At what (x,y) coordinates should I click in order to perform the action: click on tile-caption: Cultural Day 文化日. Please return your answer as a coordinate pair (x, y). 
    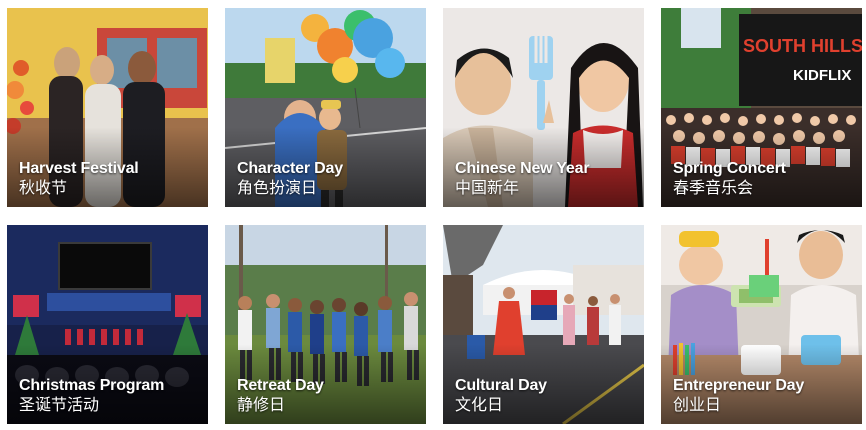
    Looking at the image, I should click on (501, 396).